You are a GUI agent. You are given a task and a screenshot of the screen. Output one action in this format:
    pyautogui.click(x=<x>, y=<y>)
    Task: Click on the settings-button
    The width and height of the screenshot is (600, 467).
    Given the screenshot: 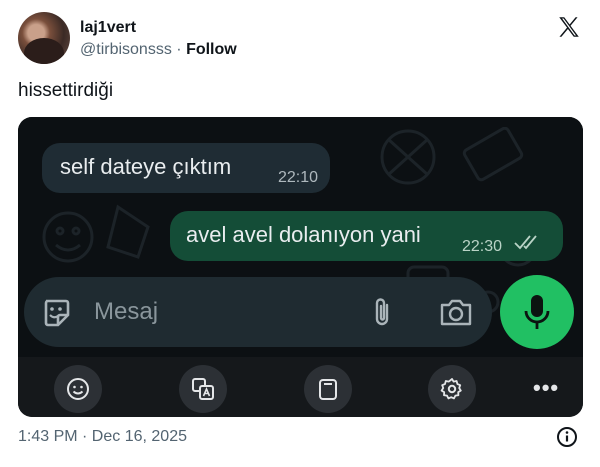 What is the action you would take?
    pyautogui.click(x=452, y=389)
    